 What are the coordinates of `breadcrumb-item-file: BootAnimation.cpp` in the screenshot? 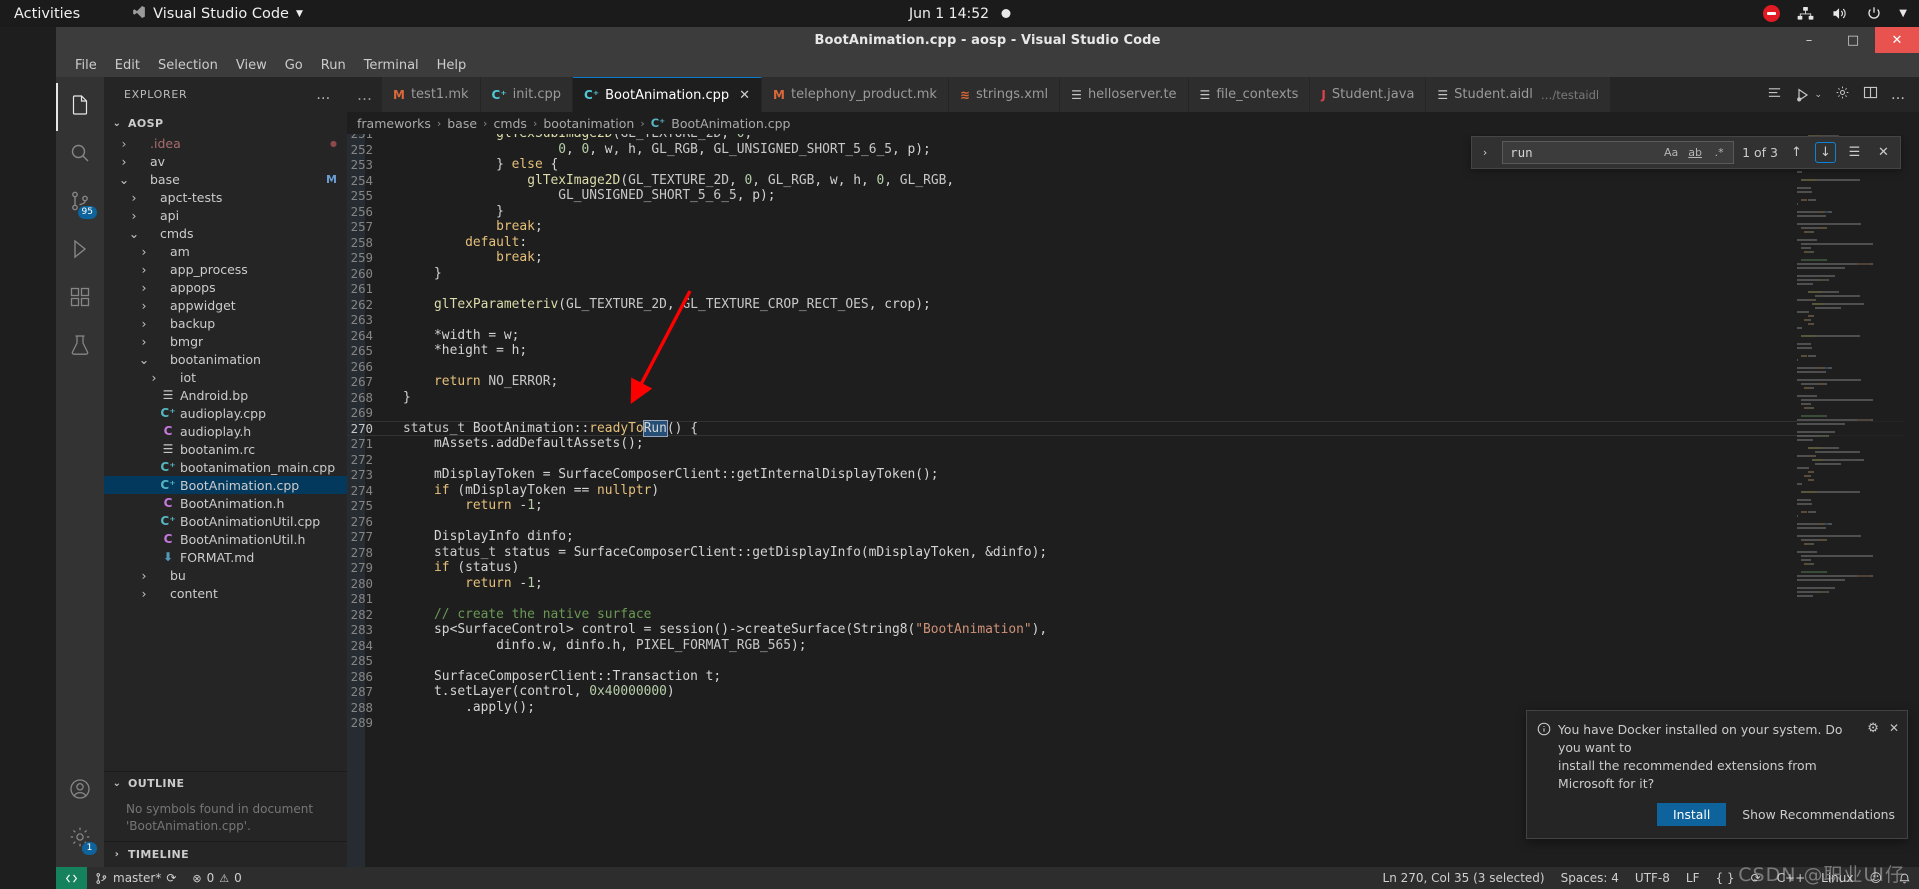 It's located at (730, 123).